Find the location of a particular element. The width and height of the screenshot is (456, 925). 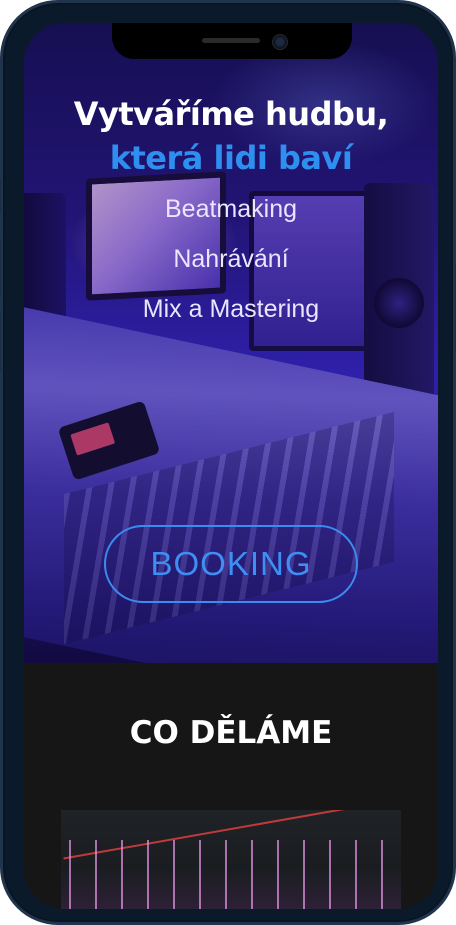

phone-notch is located at coordinates (232, 41).